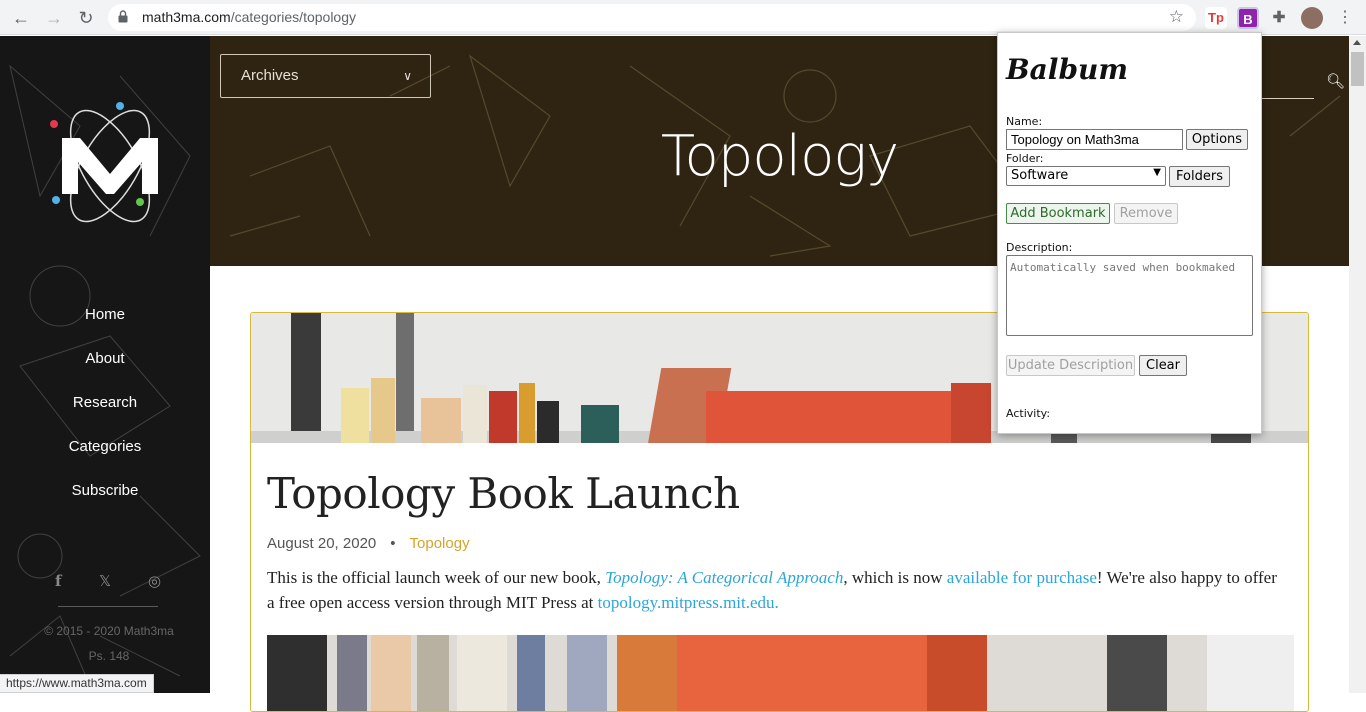 The image size is (1366, 712). What do you see at coordinates (21, 18) in the screenshot?
I see `back-arrow-icon: ←` at bounding box center [21, 18].